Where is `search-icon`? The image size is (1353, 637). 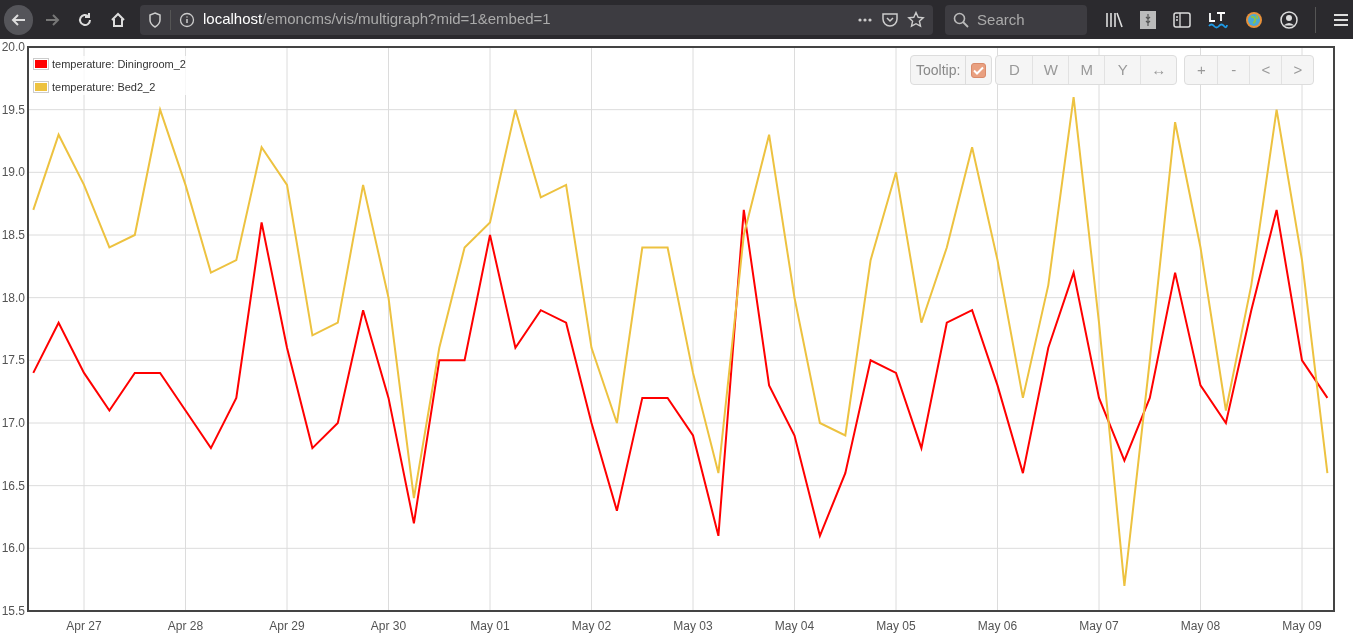
search-icon is located at coordinates (961, 19).